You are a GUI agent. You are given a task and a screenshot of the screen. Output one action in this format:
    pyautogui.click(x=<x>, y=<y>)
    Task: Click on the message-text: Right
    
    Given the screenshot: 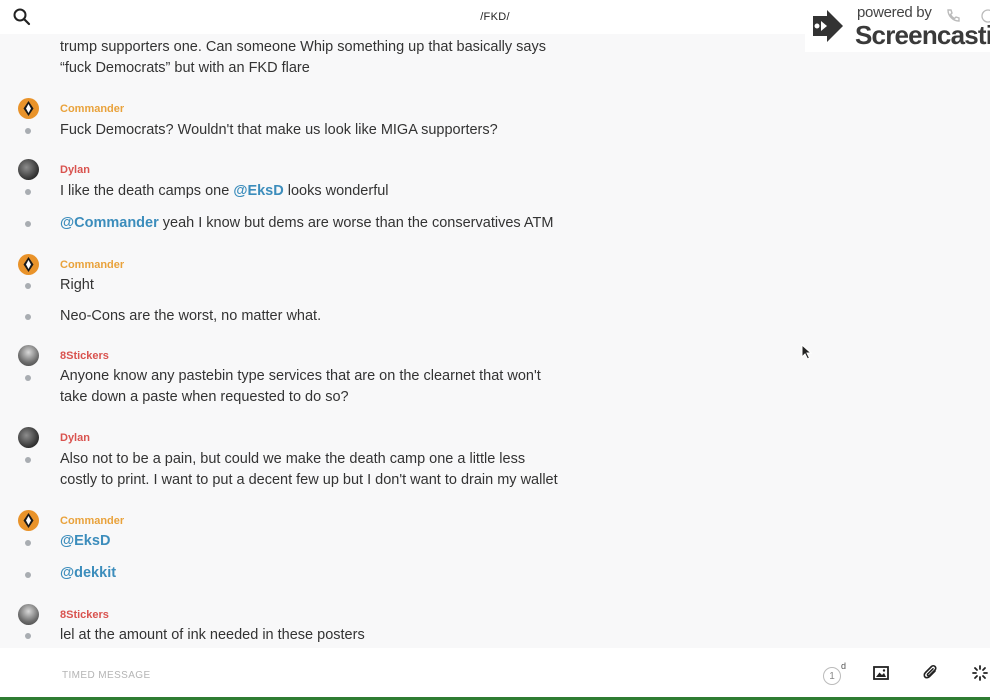 What is the action you would take?
    pyautogui.click(x=77, y=285)
    